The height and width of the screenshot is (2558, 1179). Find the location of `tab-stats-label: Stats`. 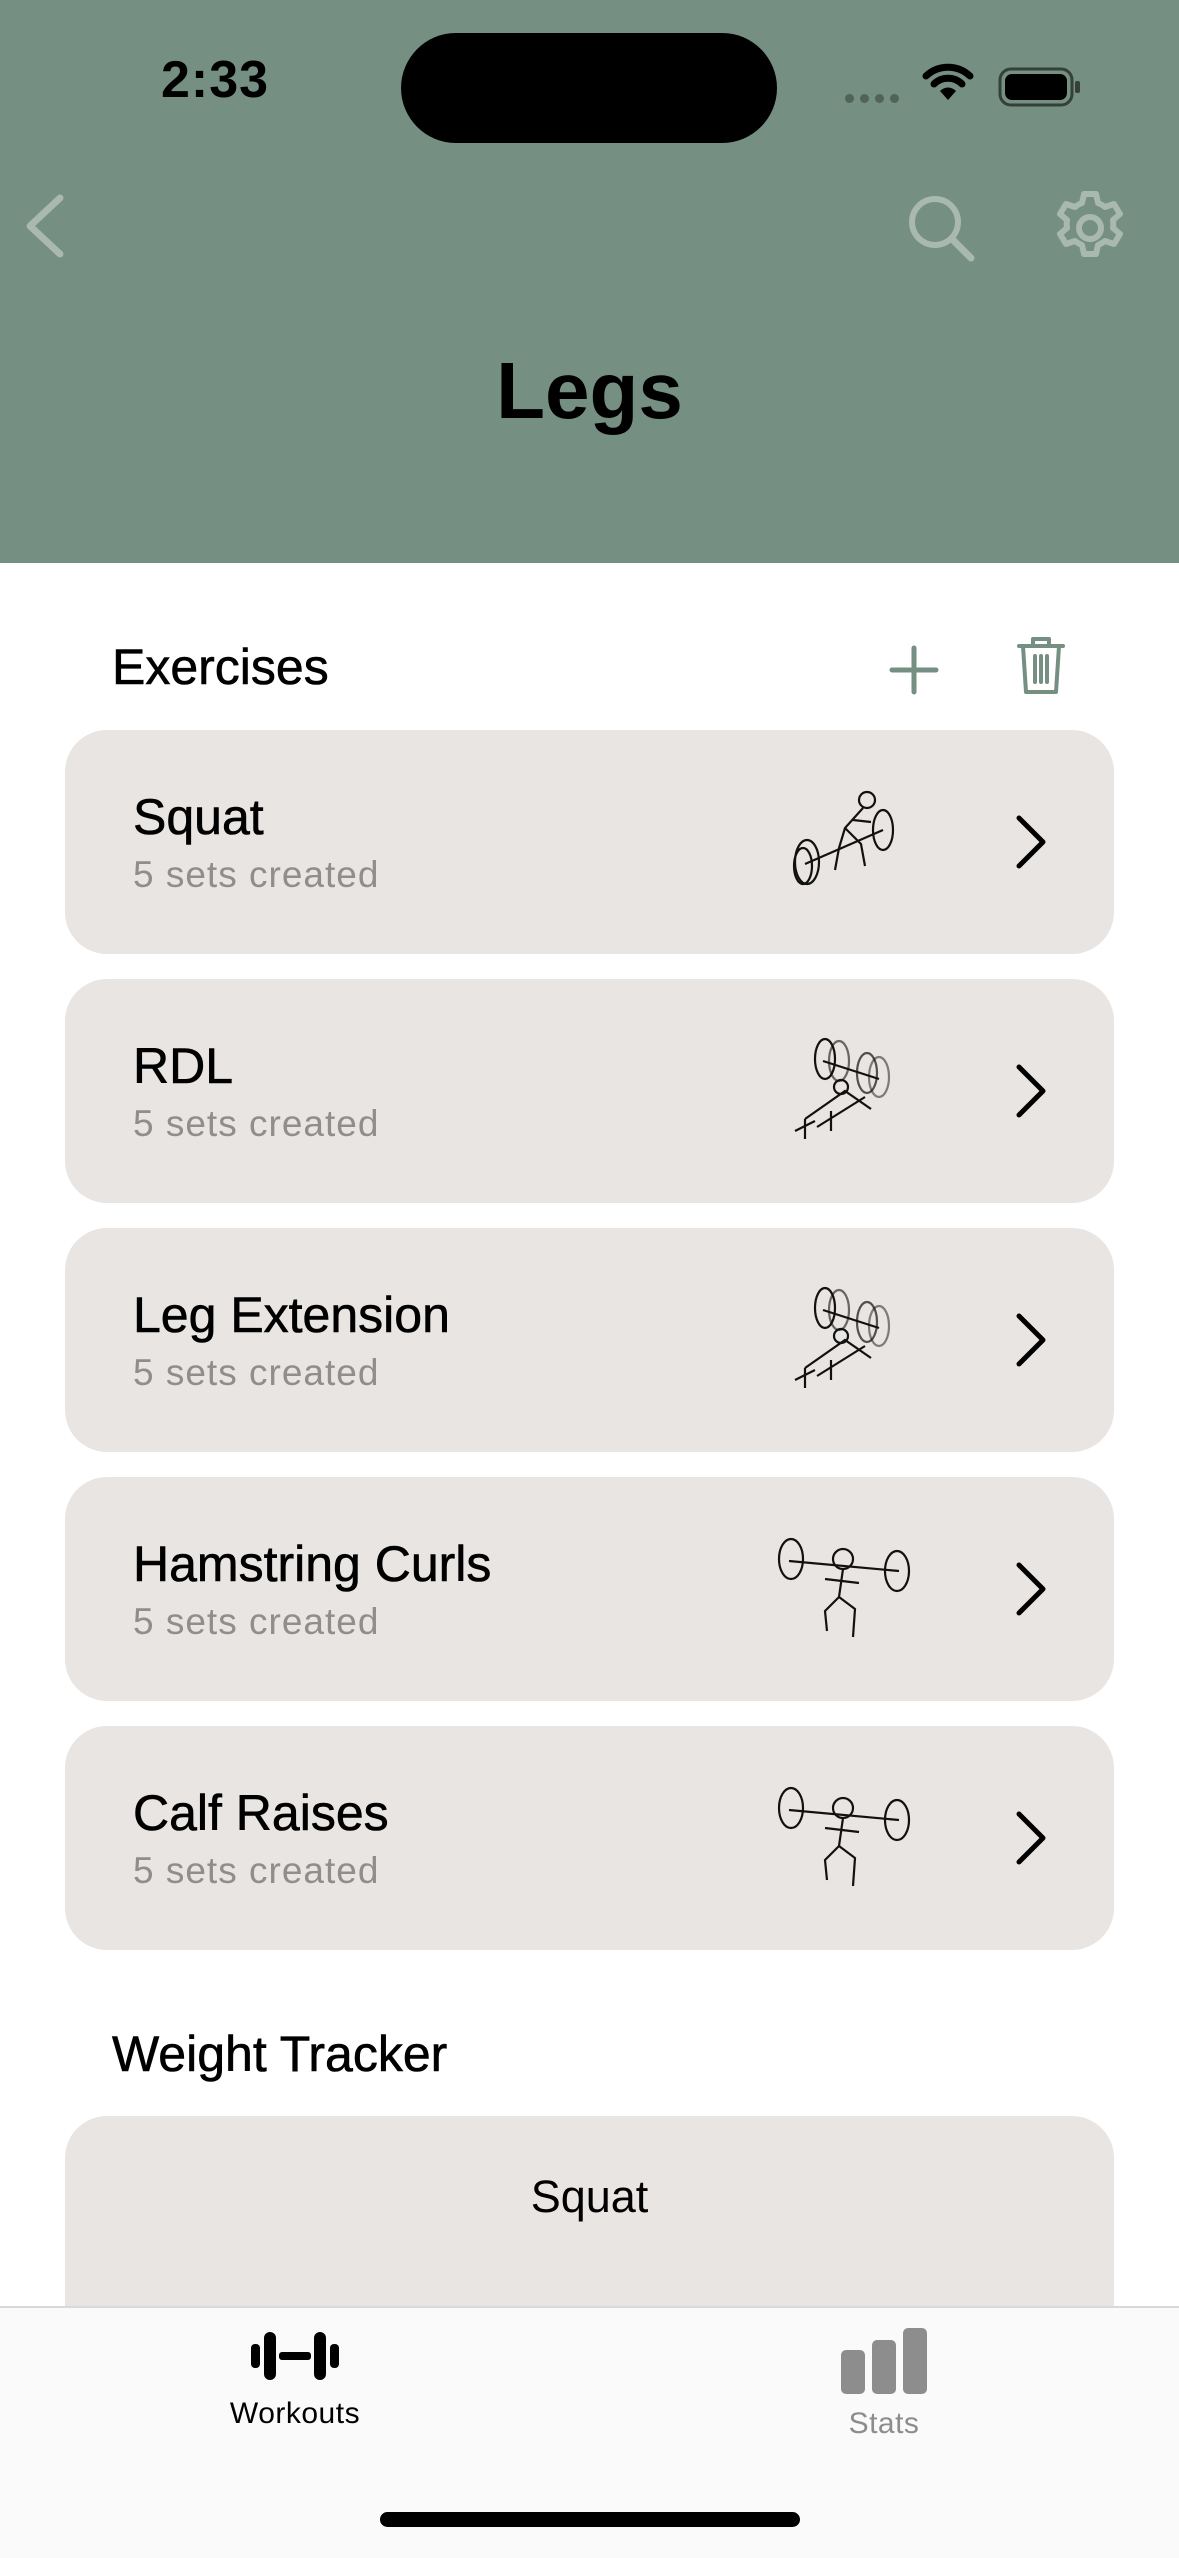

tab-stats-label: Stats is located at coordinates (884, 2423).